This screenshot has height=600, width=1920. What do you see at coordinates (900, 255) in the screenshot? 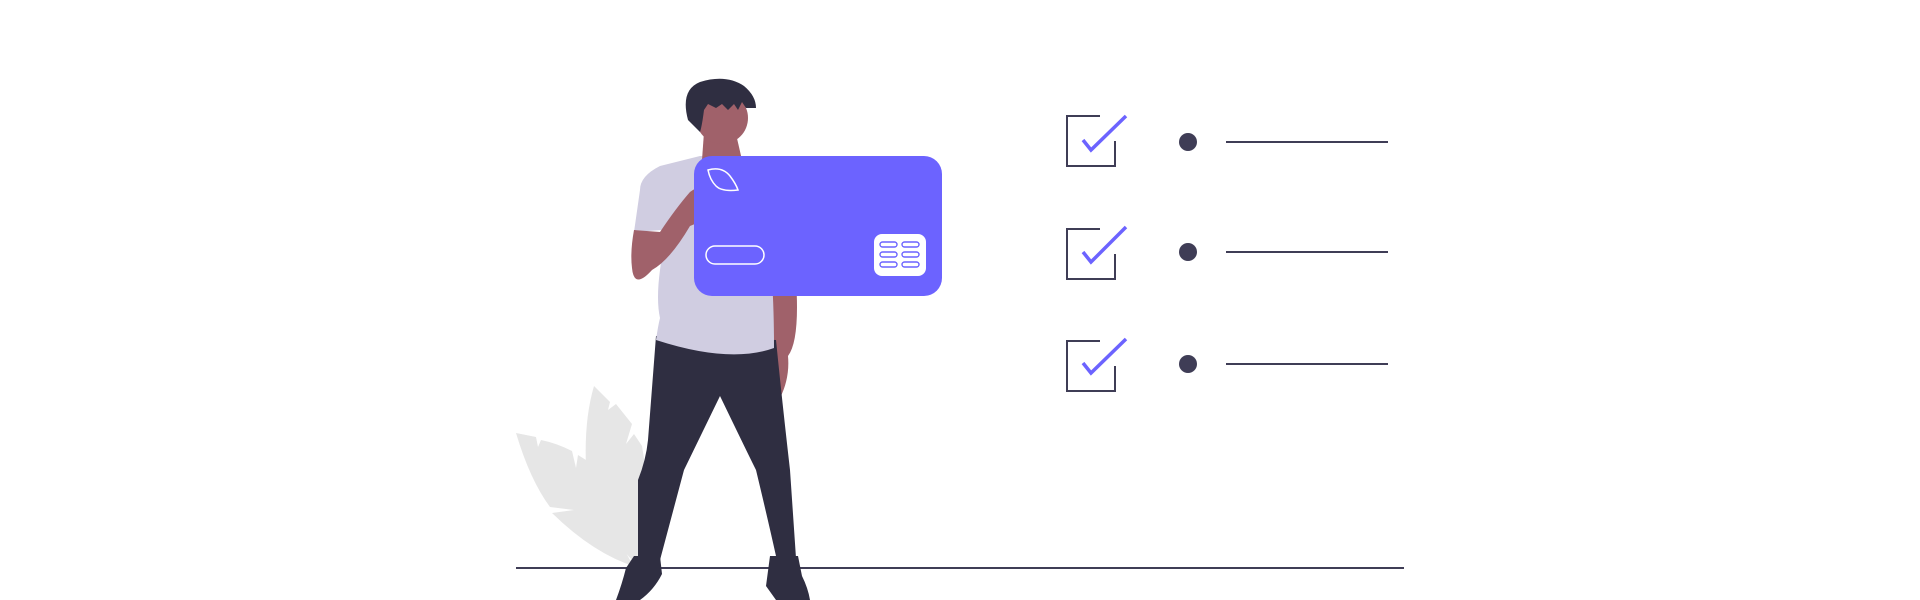
I see `credit-card-chip-icon` at bounding box center [900, 255].